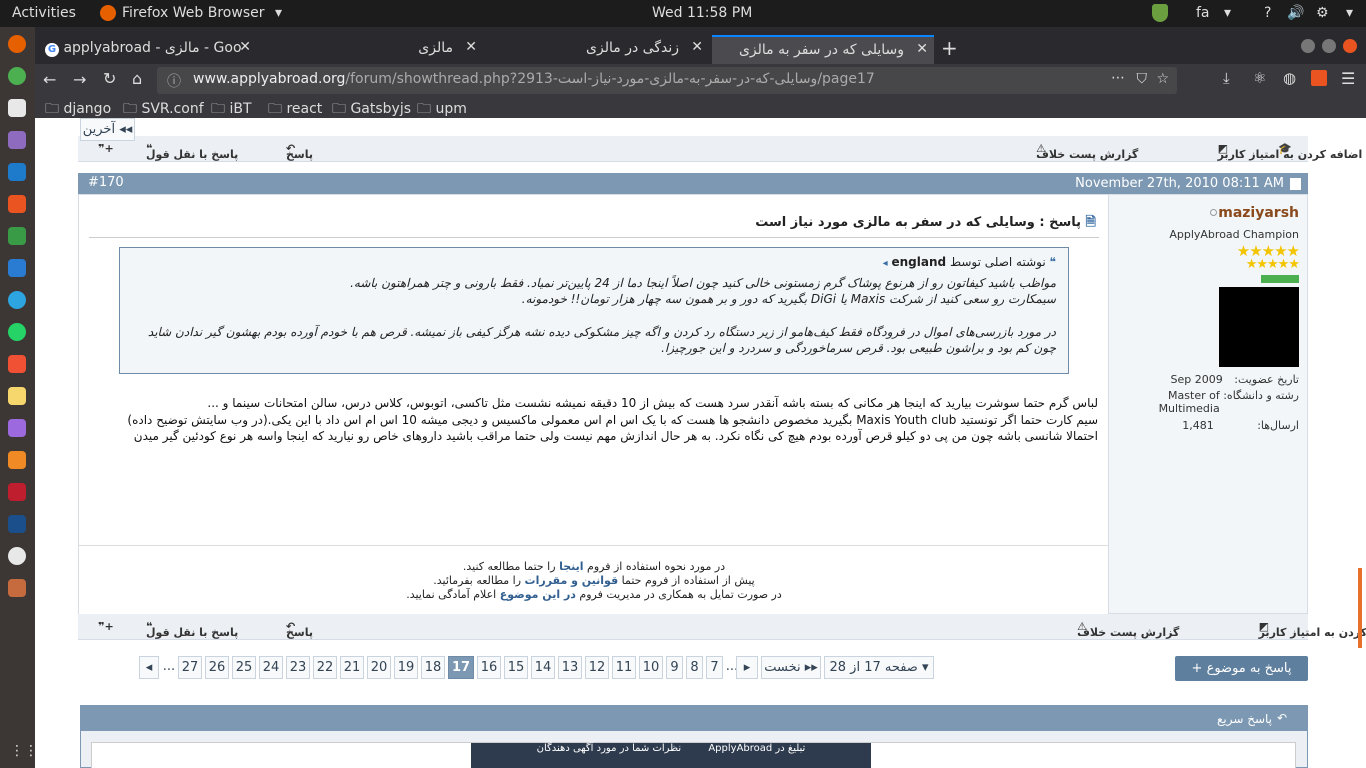 Image resolution: width=1366 pixels, height=768 pixels. What do you see at coordinates (1118, 78) in the screenshot?
I see `page-actions-icon: ⋯` at bounding box center [1118, 78].